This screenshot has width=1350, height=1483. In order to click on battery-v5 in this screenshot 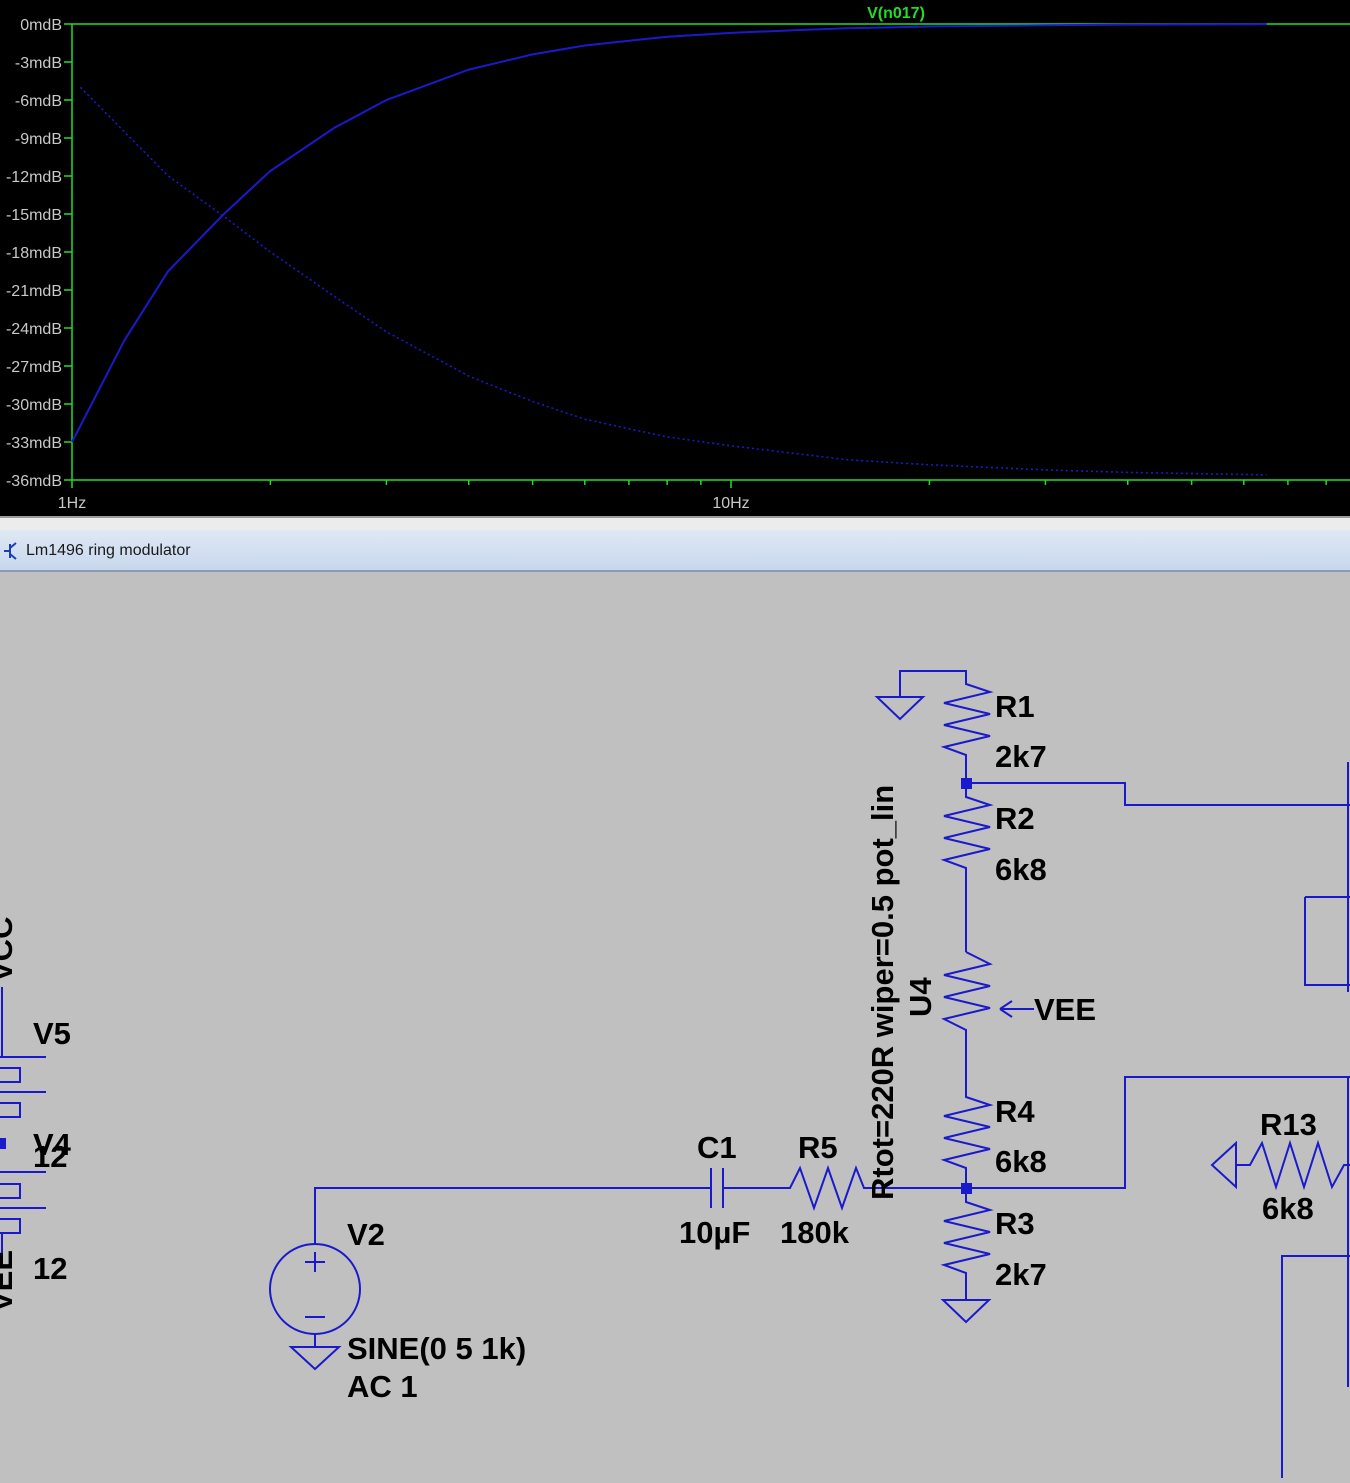, I will do `click(23, 1087)`.